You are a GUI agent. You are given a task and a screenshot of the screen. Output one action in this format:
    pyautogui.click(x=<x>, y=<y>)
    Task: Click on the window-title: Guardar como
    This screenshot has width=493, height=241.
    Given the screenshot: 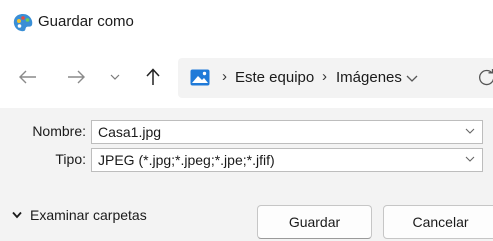 What is the action you would take?
    pyautogui.click(x=86, y=21)
    